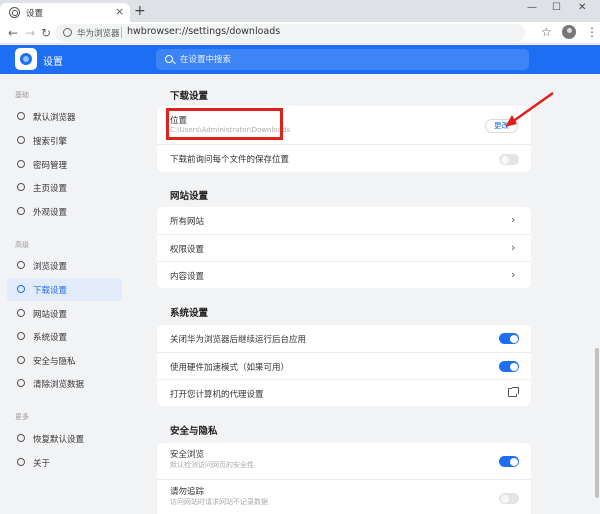 This screenshot has height=514, width=600. I want to click on sidebar-item-label: 恢复默认设置, so click(59, 440).